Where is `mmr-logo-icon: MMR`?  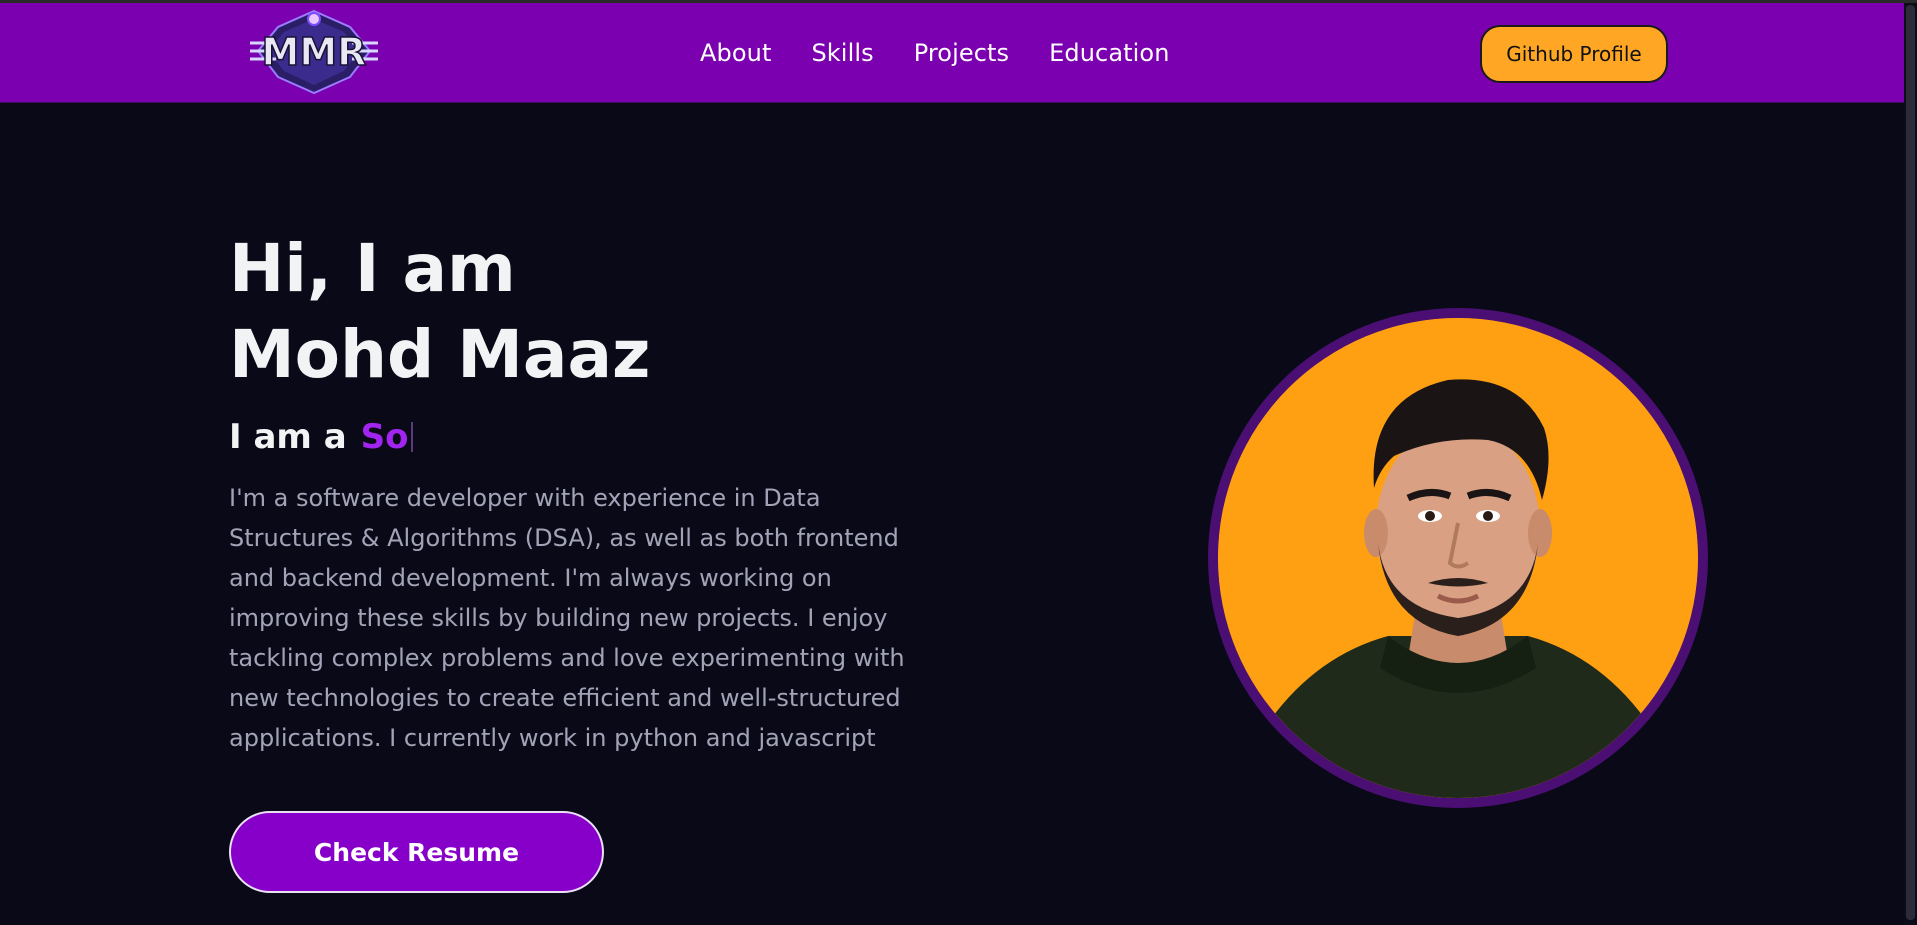 mmr-logo-icon: MMR is located at coordinates (314, 52).